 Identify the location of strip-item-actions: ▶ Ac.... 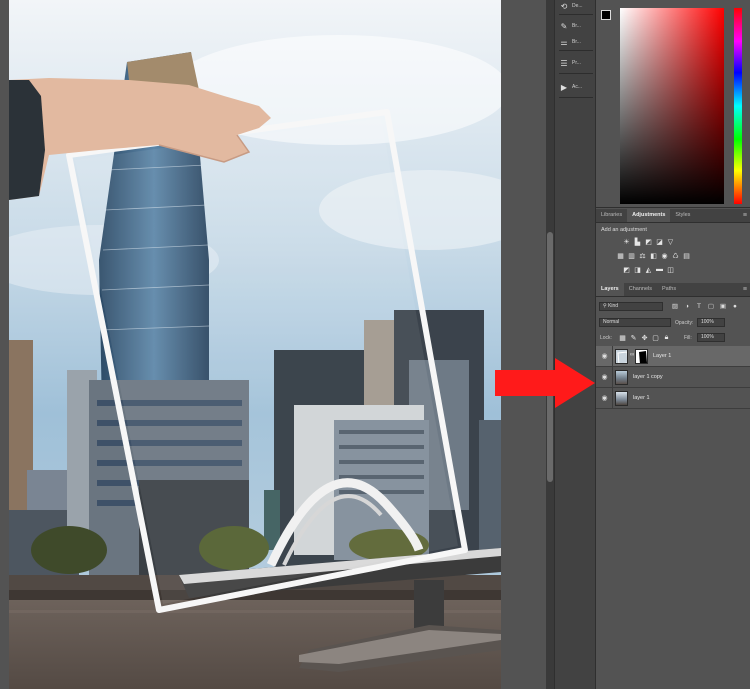
(576, 87).